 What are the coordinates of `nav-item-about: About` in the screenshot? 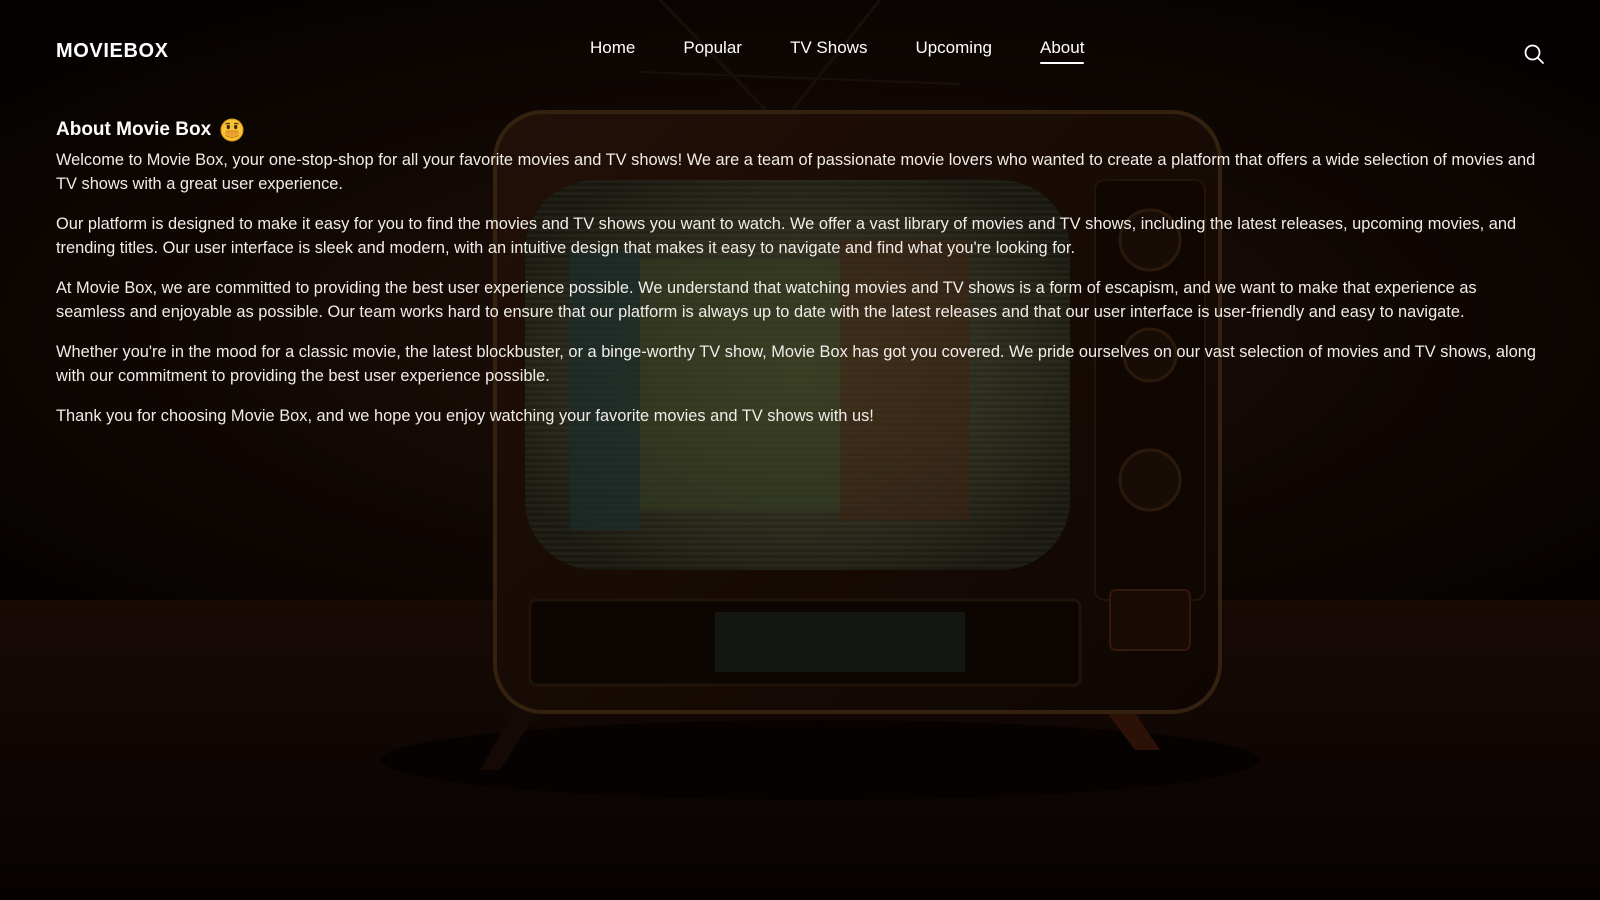 It's located at (1062, 51).